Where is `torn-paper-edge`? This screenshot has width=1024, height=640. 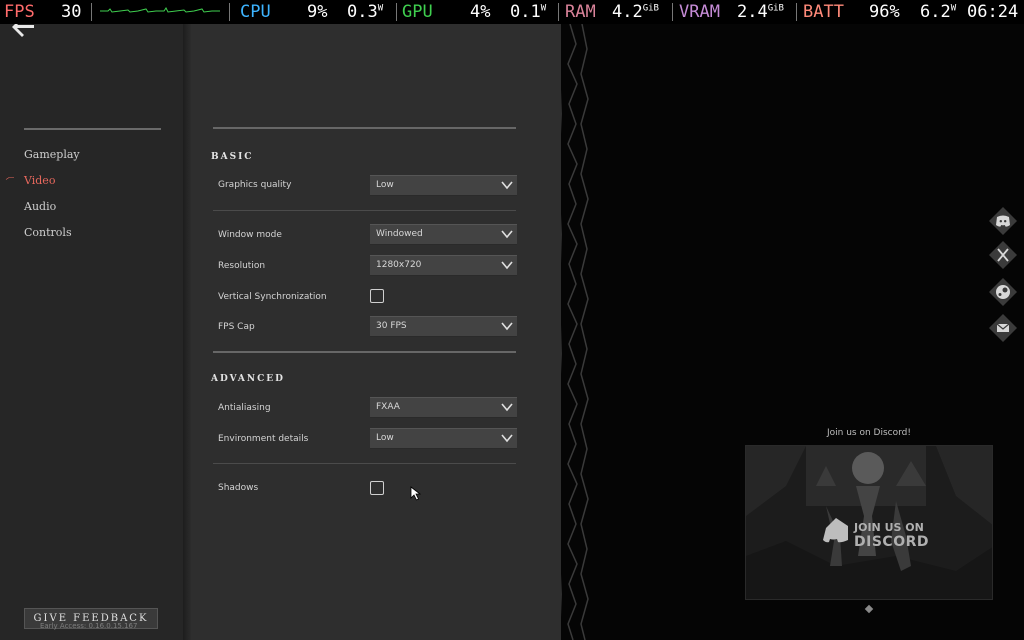
torn-paper-edge is located at coordinates (572, 332).